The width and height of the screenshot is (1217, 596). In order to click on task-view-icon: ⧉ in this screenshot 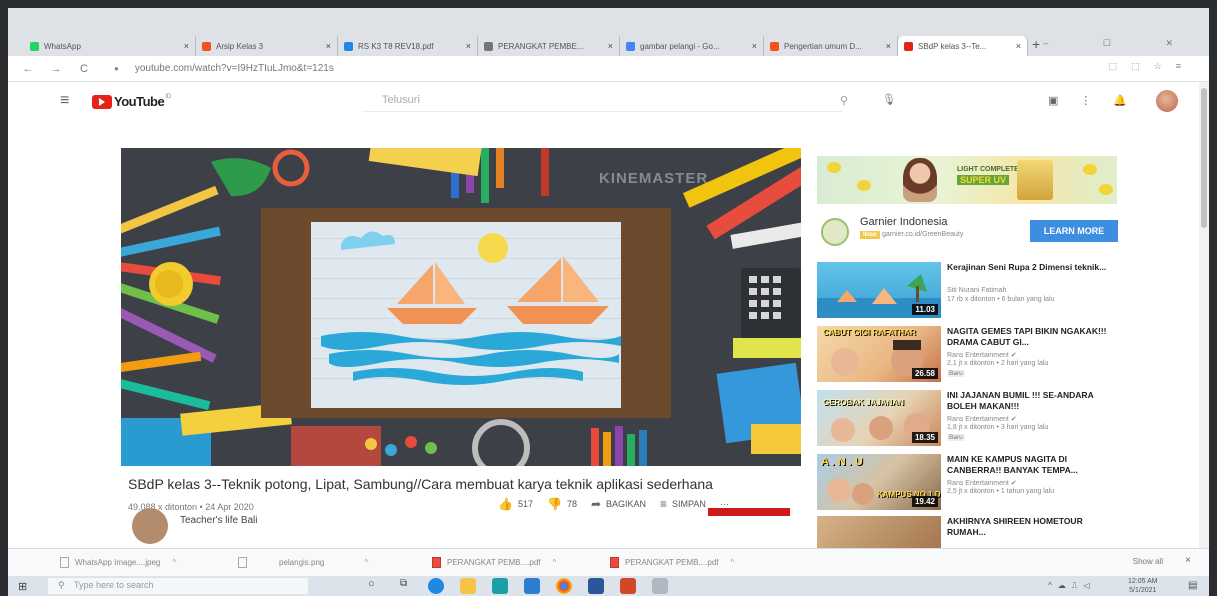, I will do `click(408, 586)`.